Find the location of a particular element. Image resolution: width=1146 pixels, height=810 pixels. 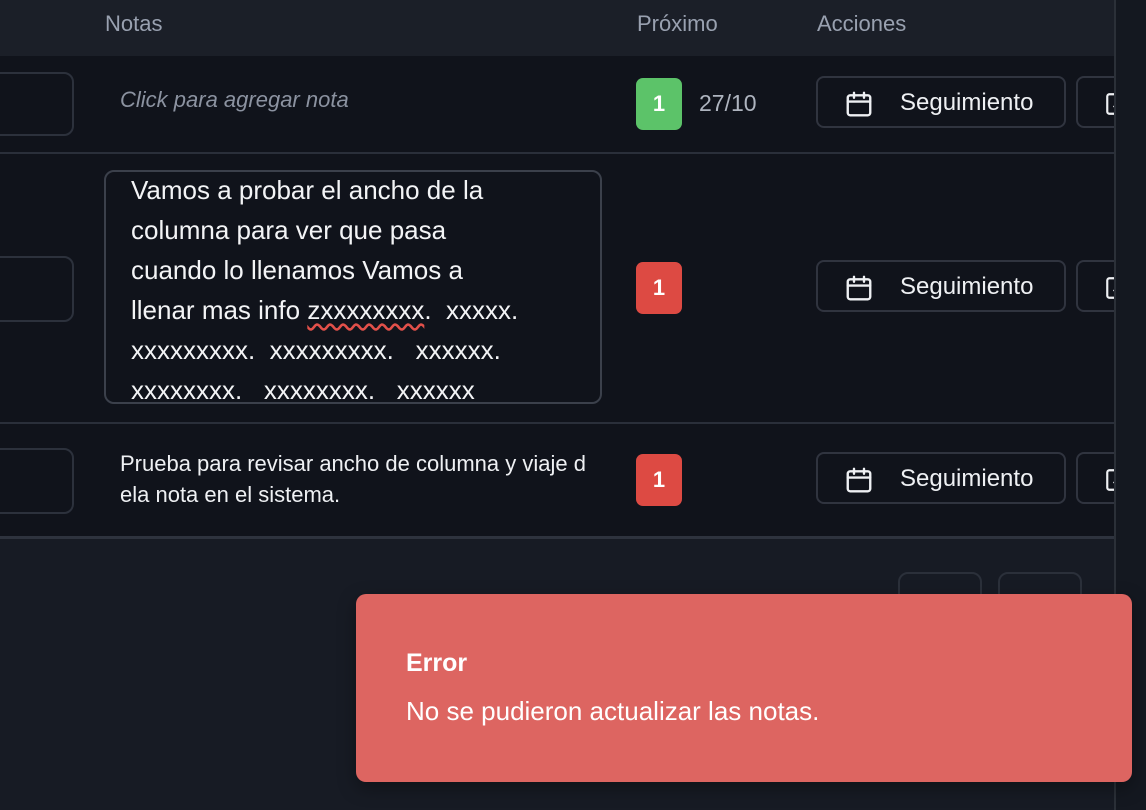

header-actions: Acciones is located at coordinates (862, 23).